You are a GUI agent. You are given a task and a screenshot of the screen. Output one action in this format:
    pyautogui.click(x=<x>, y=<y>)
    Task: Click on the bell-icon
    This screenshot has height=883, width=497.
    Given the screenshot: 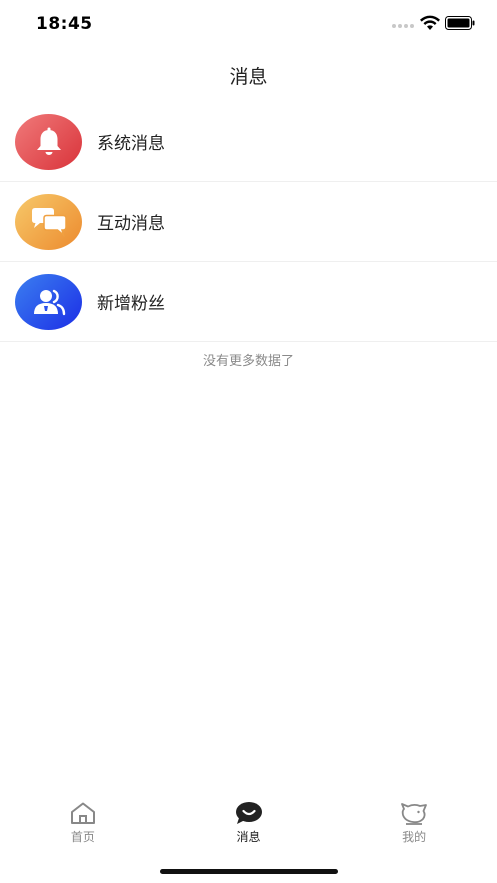 What is the action you would take?
    pyautogui.click(x=48, y=141)
    